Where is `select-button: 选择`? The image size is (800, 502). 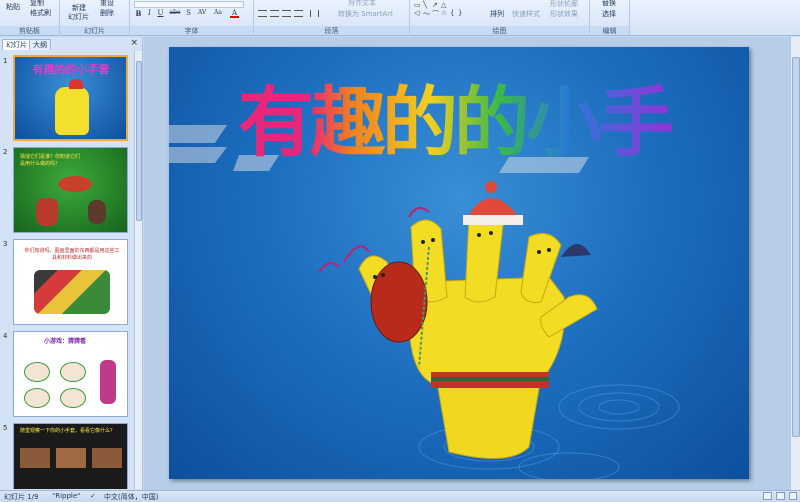 select-button: 选择 is located at coordinates (609, 14).